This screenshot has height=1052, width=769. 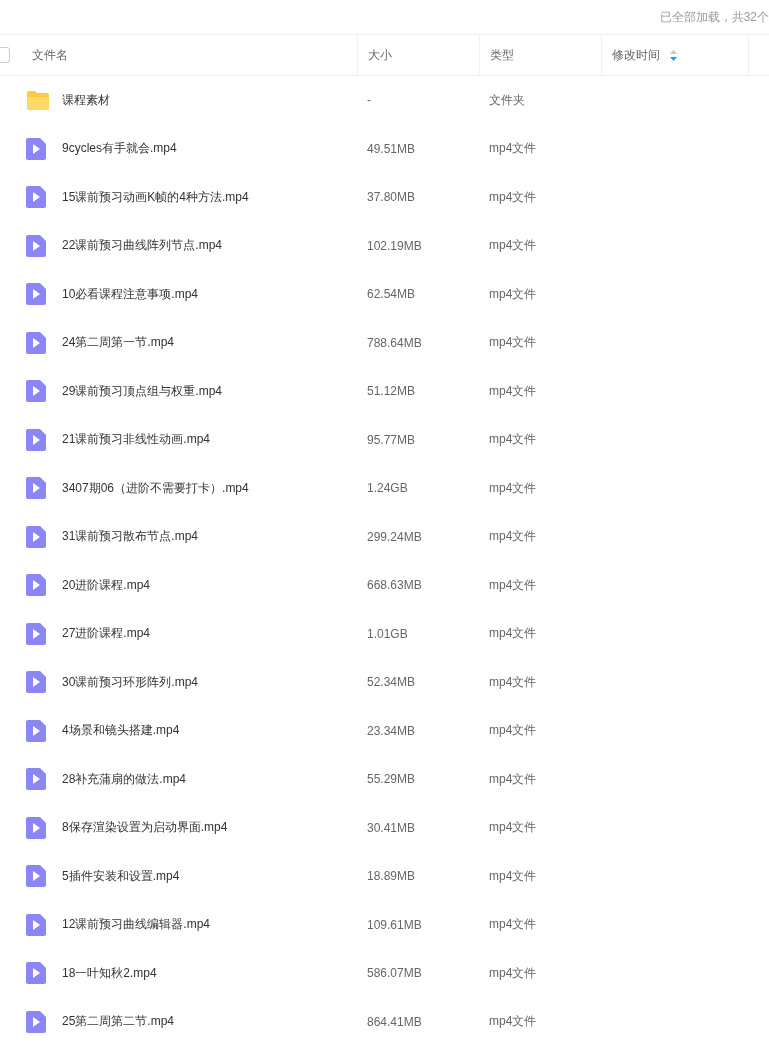 What do you see at coordinates (394, 1021) in the screenshot?
I see `file-size: 864.41MB` at bounding box center [394, 1021].